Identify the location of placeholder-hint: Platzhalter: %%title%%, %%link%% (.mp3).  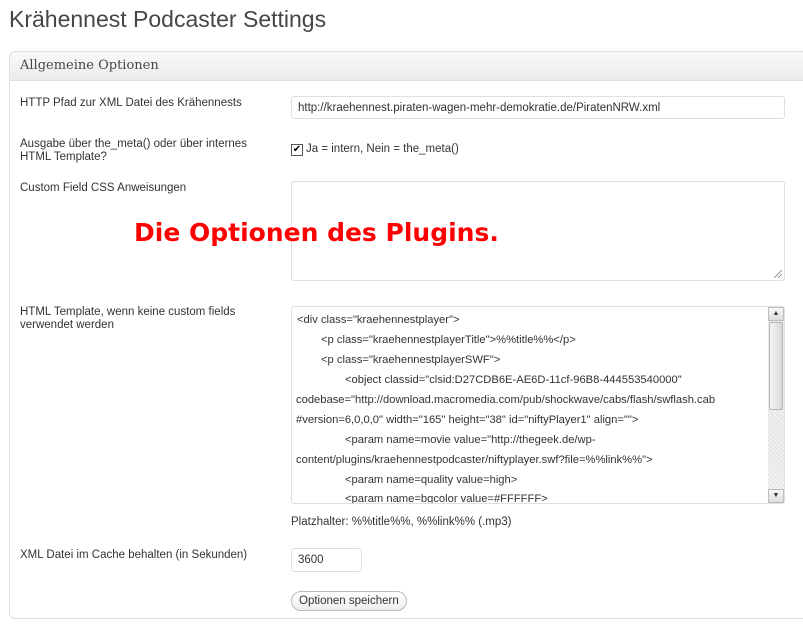
(401, 522).